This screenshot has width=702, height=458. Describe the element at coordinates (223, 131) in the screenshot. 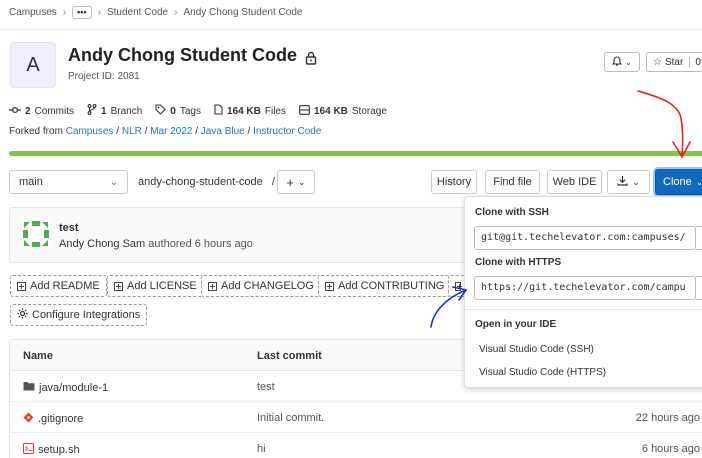

I see `forked-link-java-blue: Java Blue` at that location.